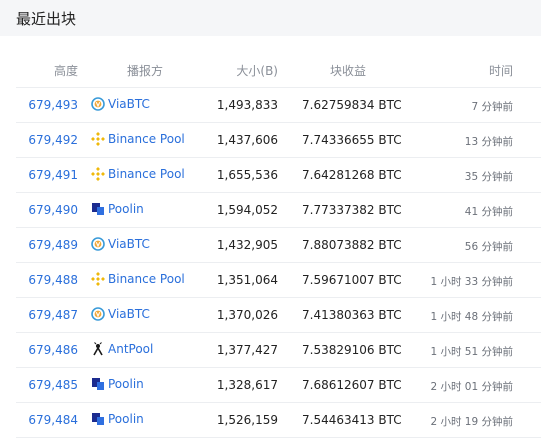  I want to click on block-size: 1,493,833, so click(247, 105).